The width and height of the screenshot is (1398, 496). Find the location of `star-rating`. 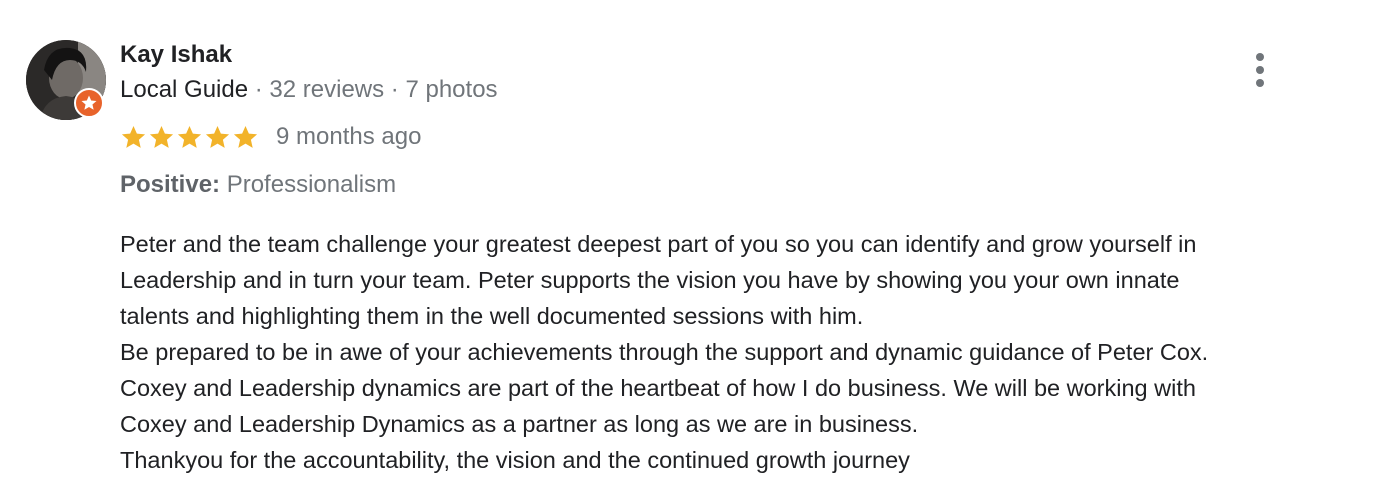

star-rating is located at coordinates (189, 137).